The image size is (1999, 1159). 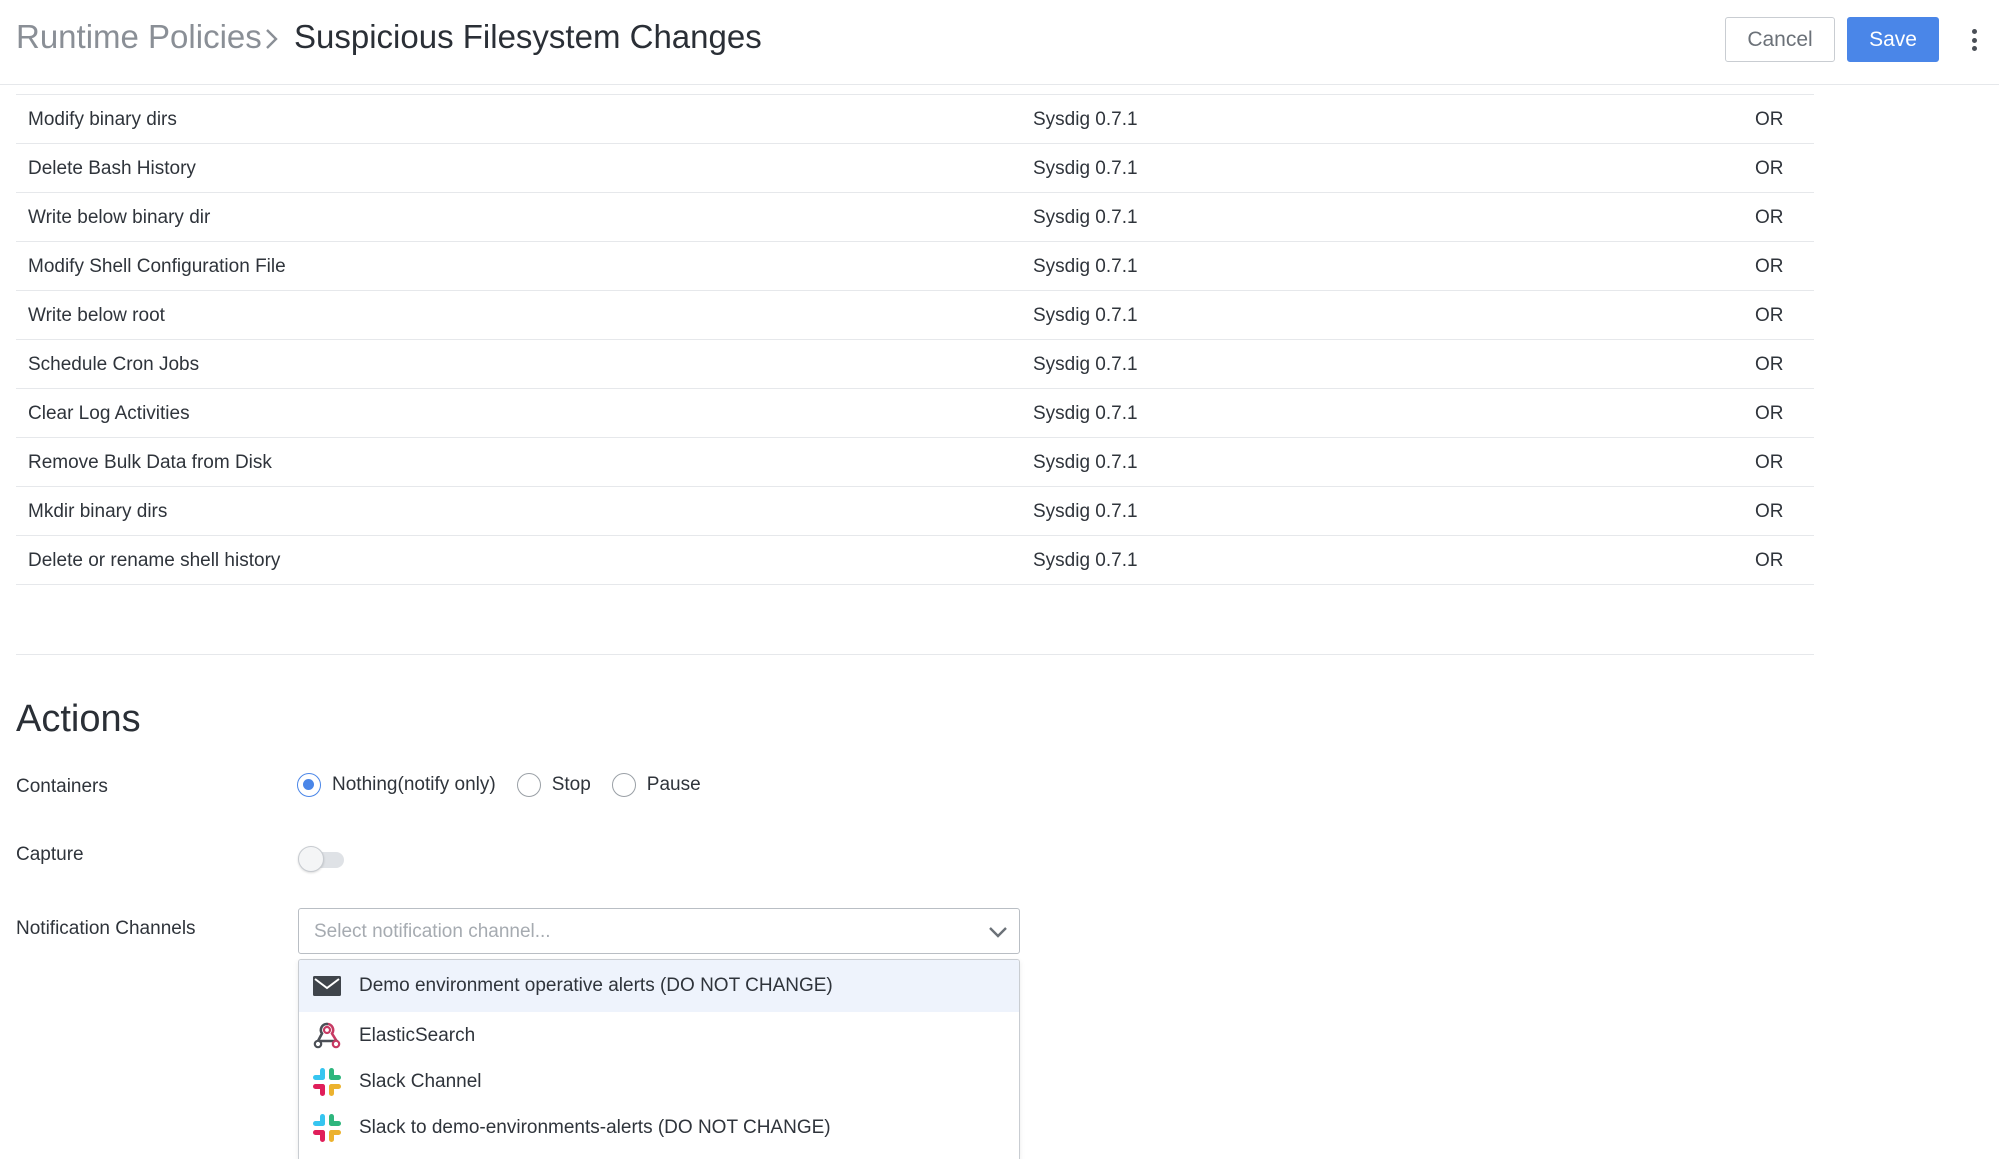 I want to click on radio-nothing-notify-only: Nothing(notify only), so click(x=396, y=785).